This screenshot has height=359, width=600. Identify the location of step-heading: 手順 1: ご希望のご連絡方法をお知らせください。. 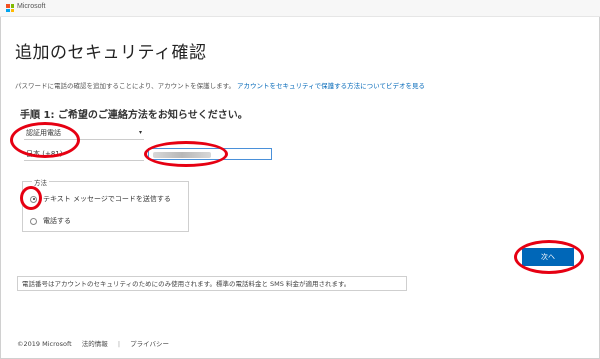
(134, 115).